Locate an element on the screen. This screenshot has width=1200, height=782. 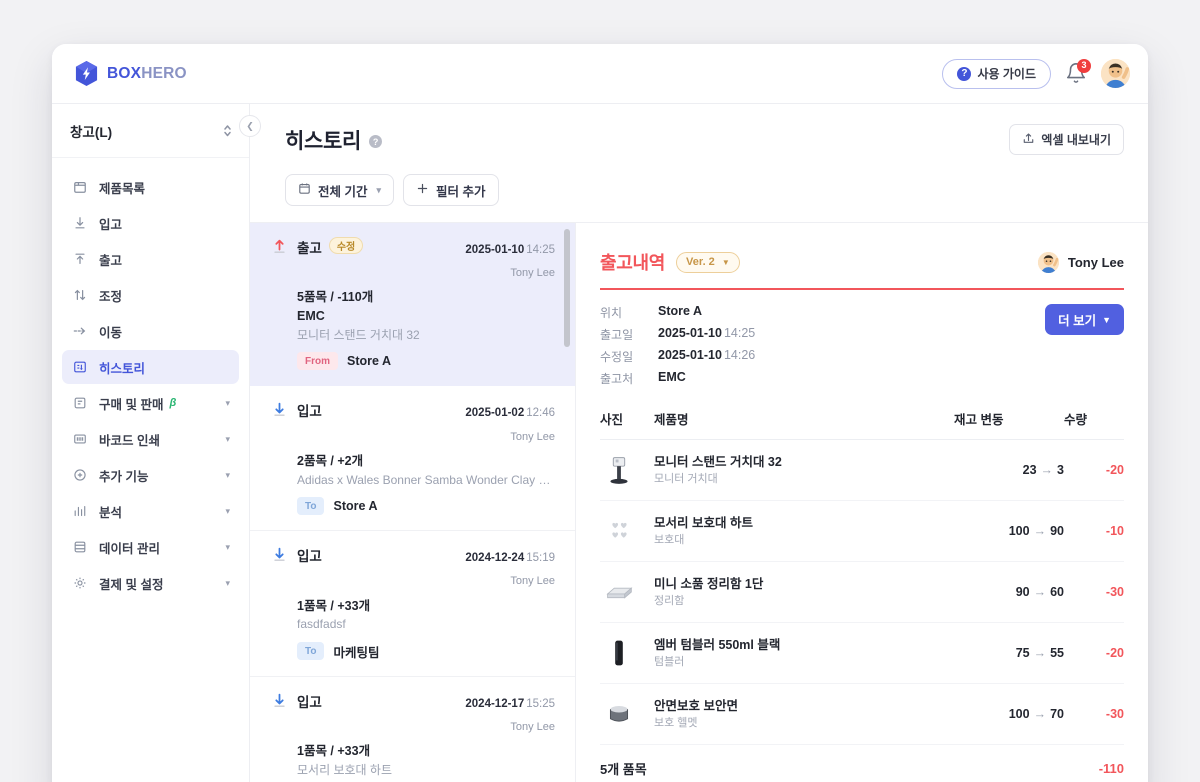
barcode-icon is located at coordinates (80, 439).